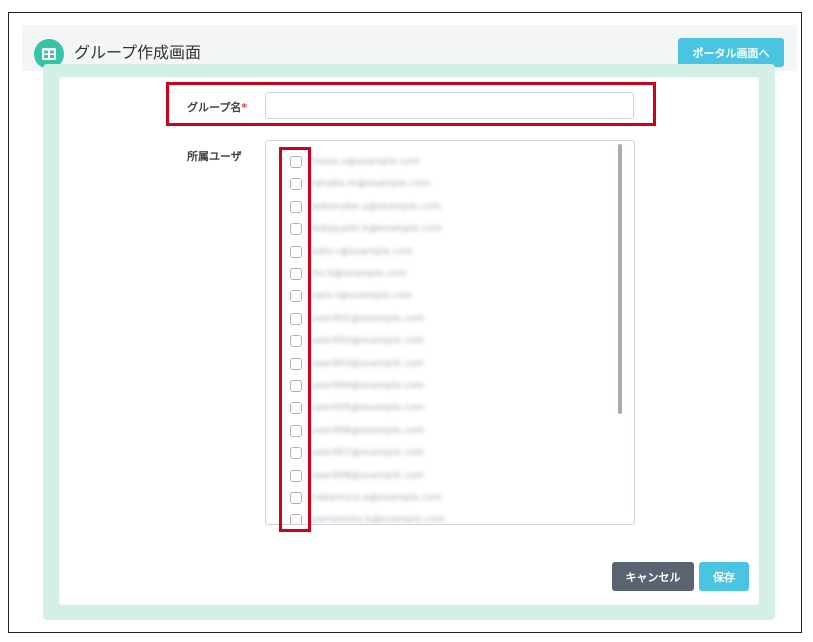 The height and width of the screenshot is (642, 813). I want to click on user-list-item: kobayashi.k@example.com, so click(366, 229).